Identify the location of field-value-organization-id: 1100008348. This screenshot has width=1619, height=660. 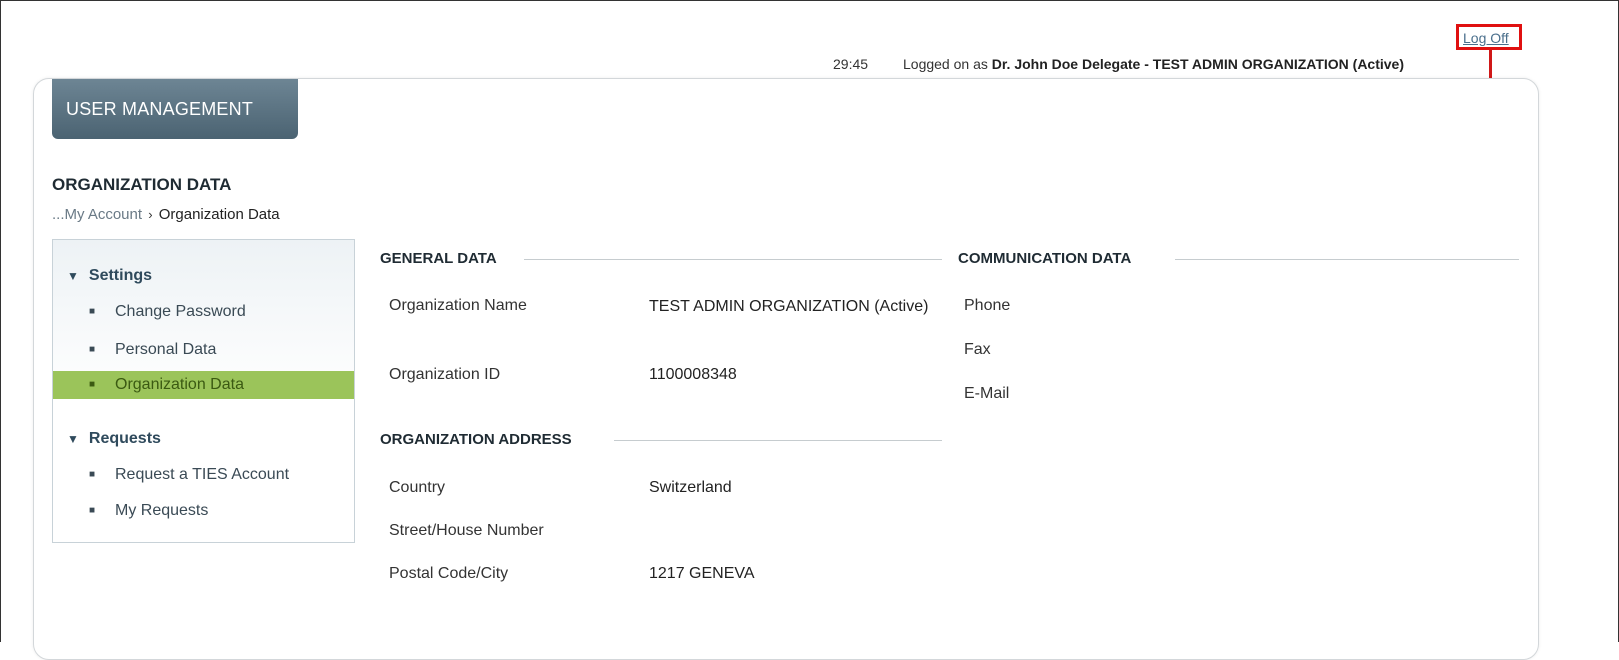
(693, 374).